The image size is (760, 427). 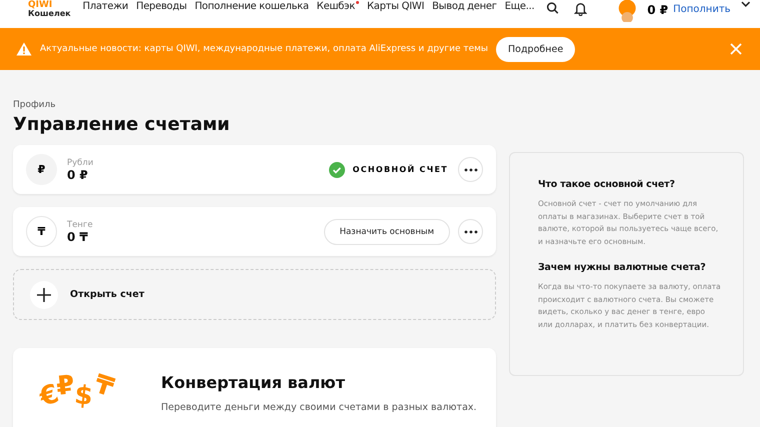 What do you see at coordinates (622, 267) in the screenshot?
I see `info-heading: Зачем нужны валютные счета?` at bounding box center [622, 267].